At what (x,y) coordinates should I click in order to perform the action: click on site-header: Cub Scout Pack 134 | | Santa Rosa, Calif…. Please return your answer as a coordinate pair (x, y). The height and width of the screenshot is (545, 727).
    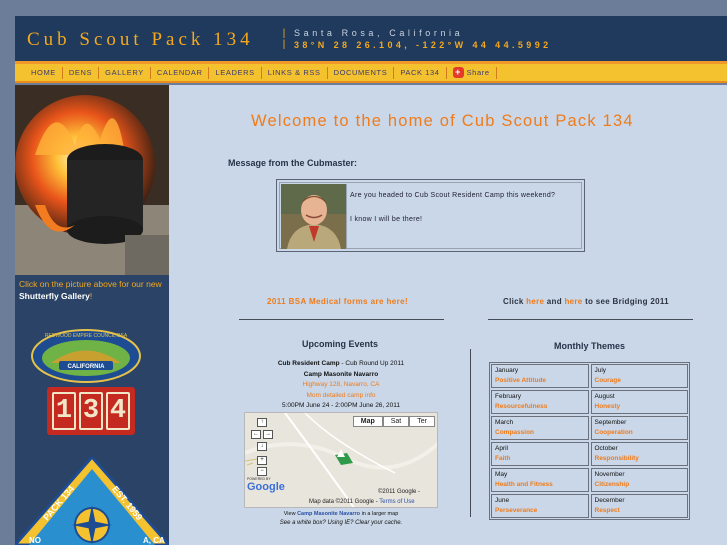
    Looking at the image, I should click on (371, 39).